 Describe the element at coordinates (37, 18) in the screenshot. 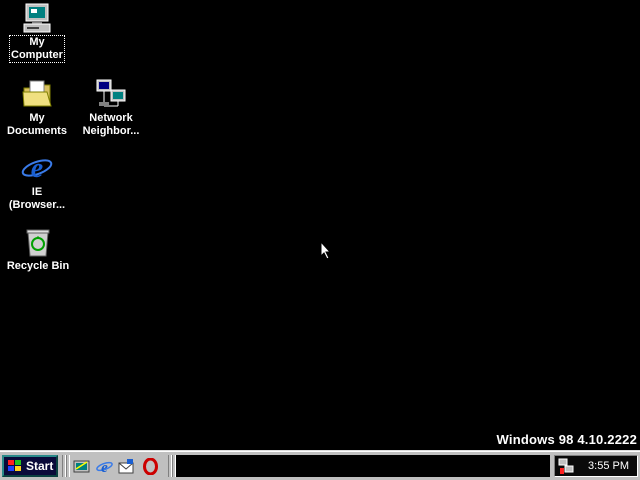

I see `my-computer-icon` at that location.